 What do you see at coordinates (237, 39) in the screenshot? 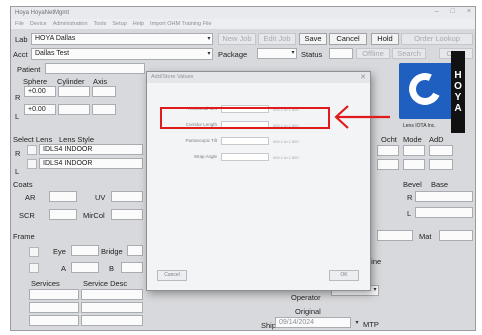
I see `new-job-button: New Job` at bounding box center [237, 39].